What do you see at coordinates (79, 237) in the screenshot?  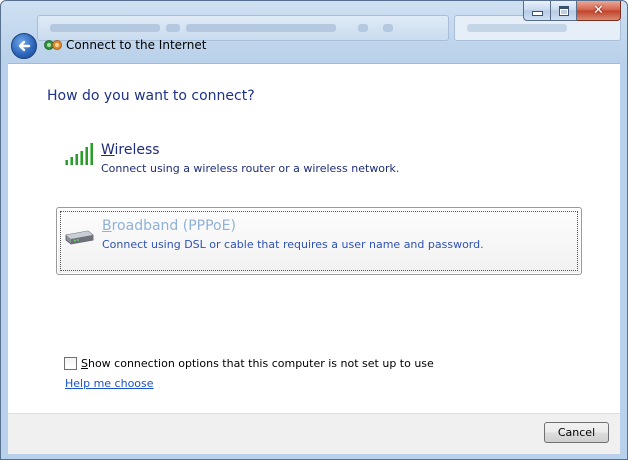 I see `broadband-modem-icon` at bounding box center [79, 237].